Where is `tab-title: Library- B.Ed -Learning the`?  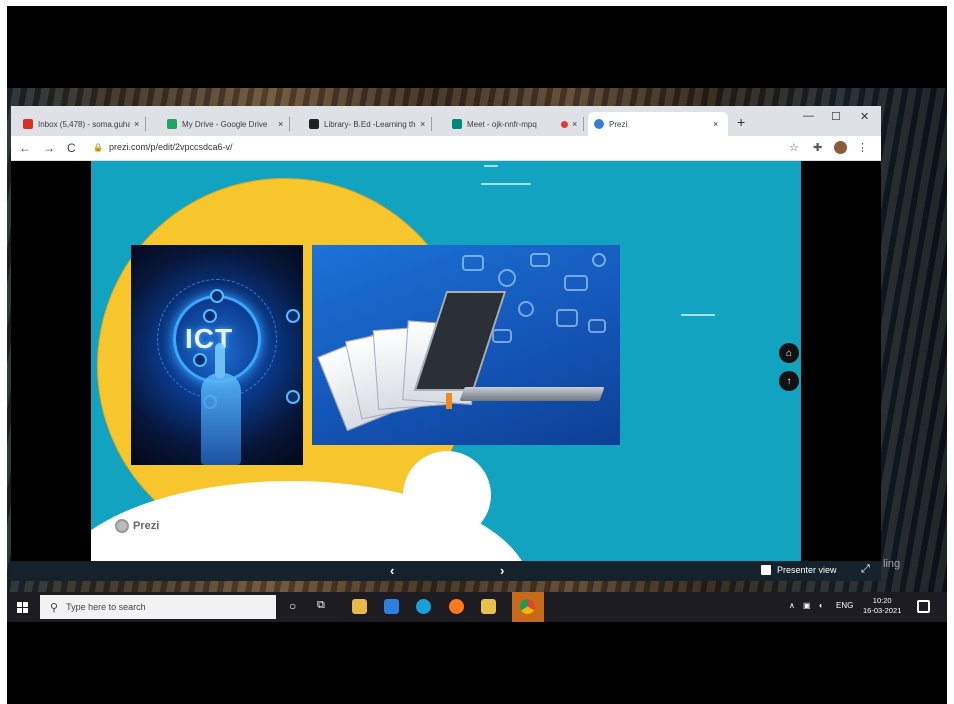
tab-title: Library- B.Ed -Learning the is located at coordinates (370, 124).